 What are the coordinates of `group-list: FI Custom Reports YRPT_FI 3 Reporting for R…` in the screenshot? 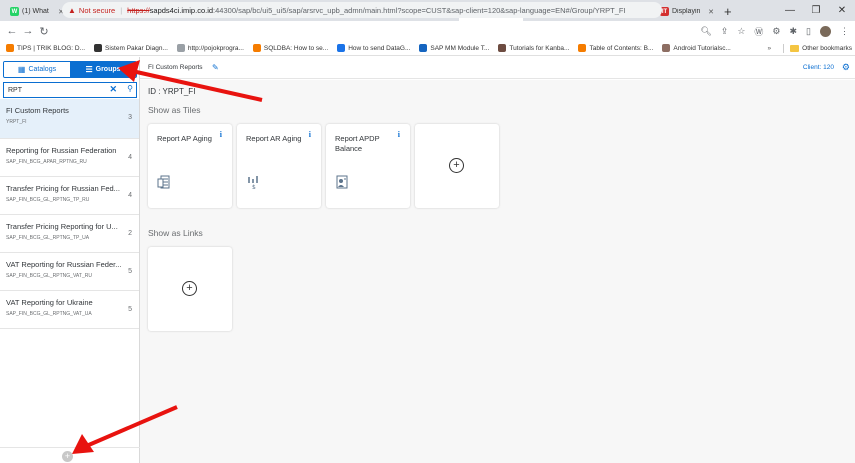 It's located at (69, 214).